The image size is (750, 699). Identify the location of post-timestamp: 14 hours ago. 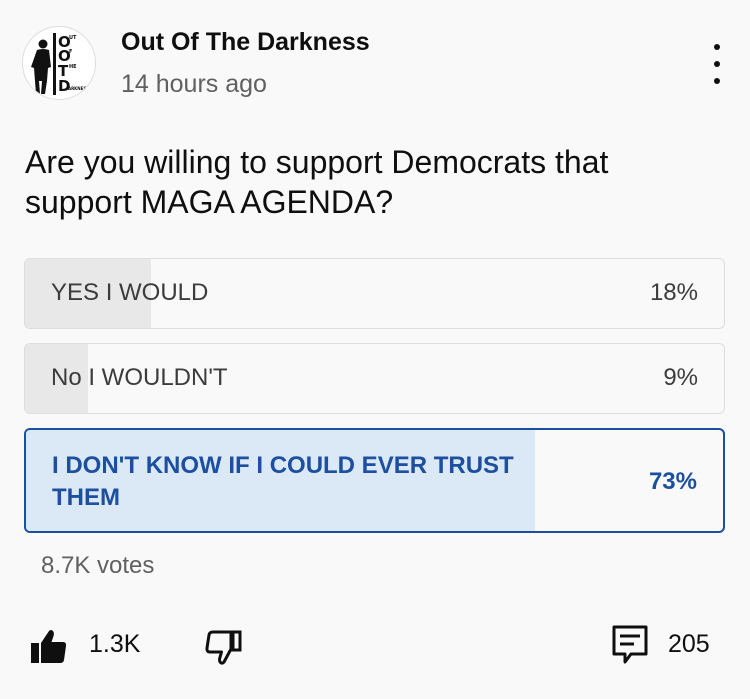
(194, 84).